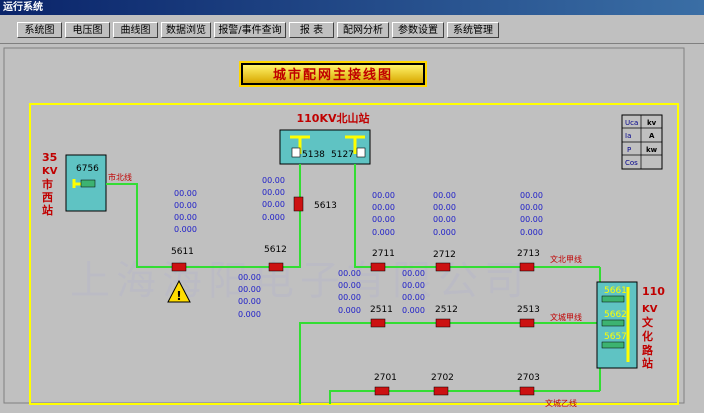 The image size is (704, 413). I want to click on wenhua-name-3: 路, so click(648, 350).